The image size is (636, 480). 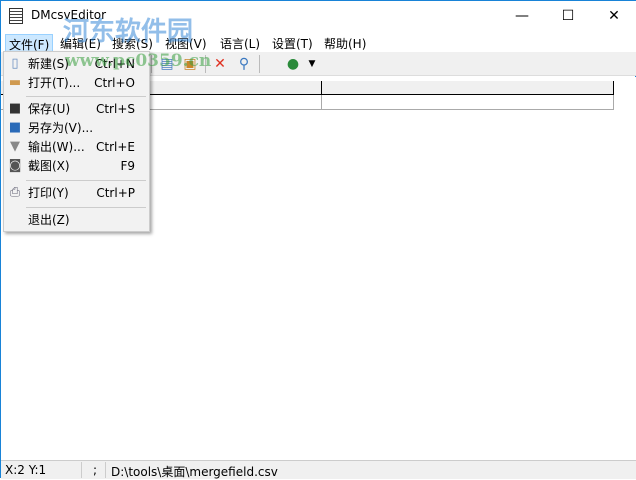 What do you see at coordinates (16, 16) in the screenshot?
I see `app-icon` at bounding box center [16, 16].